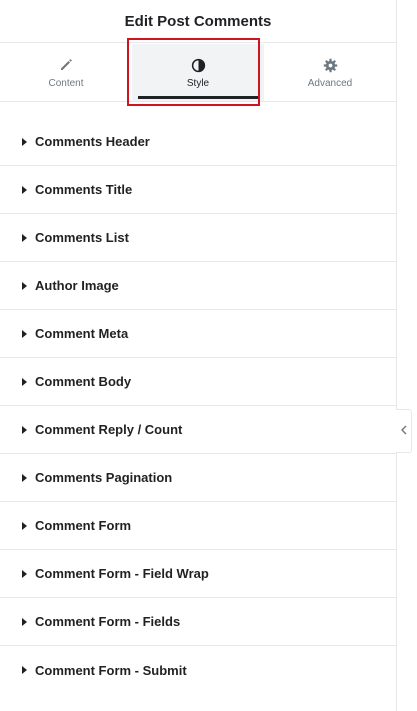 This screenshot has width=417, height=711. Describe the element at coordinates (111, 670) in the screenshot. I see `section-label: Comment Form - Submit` at that location.